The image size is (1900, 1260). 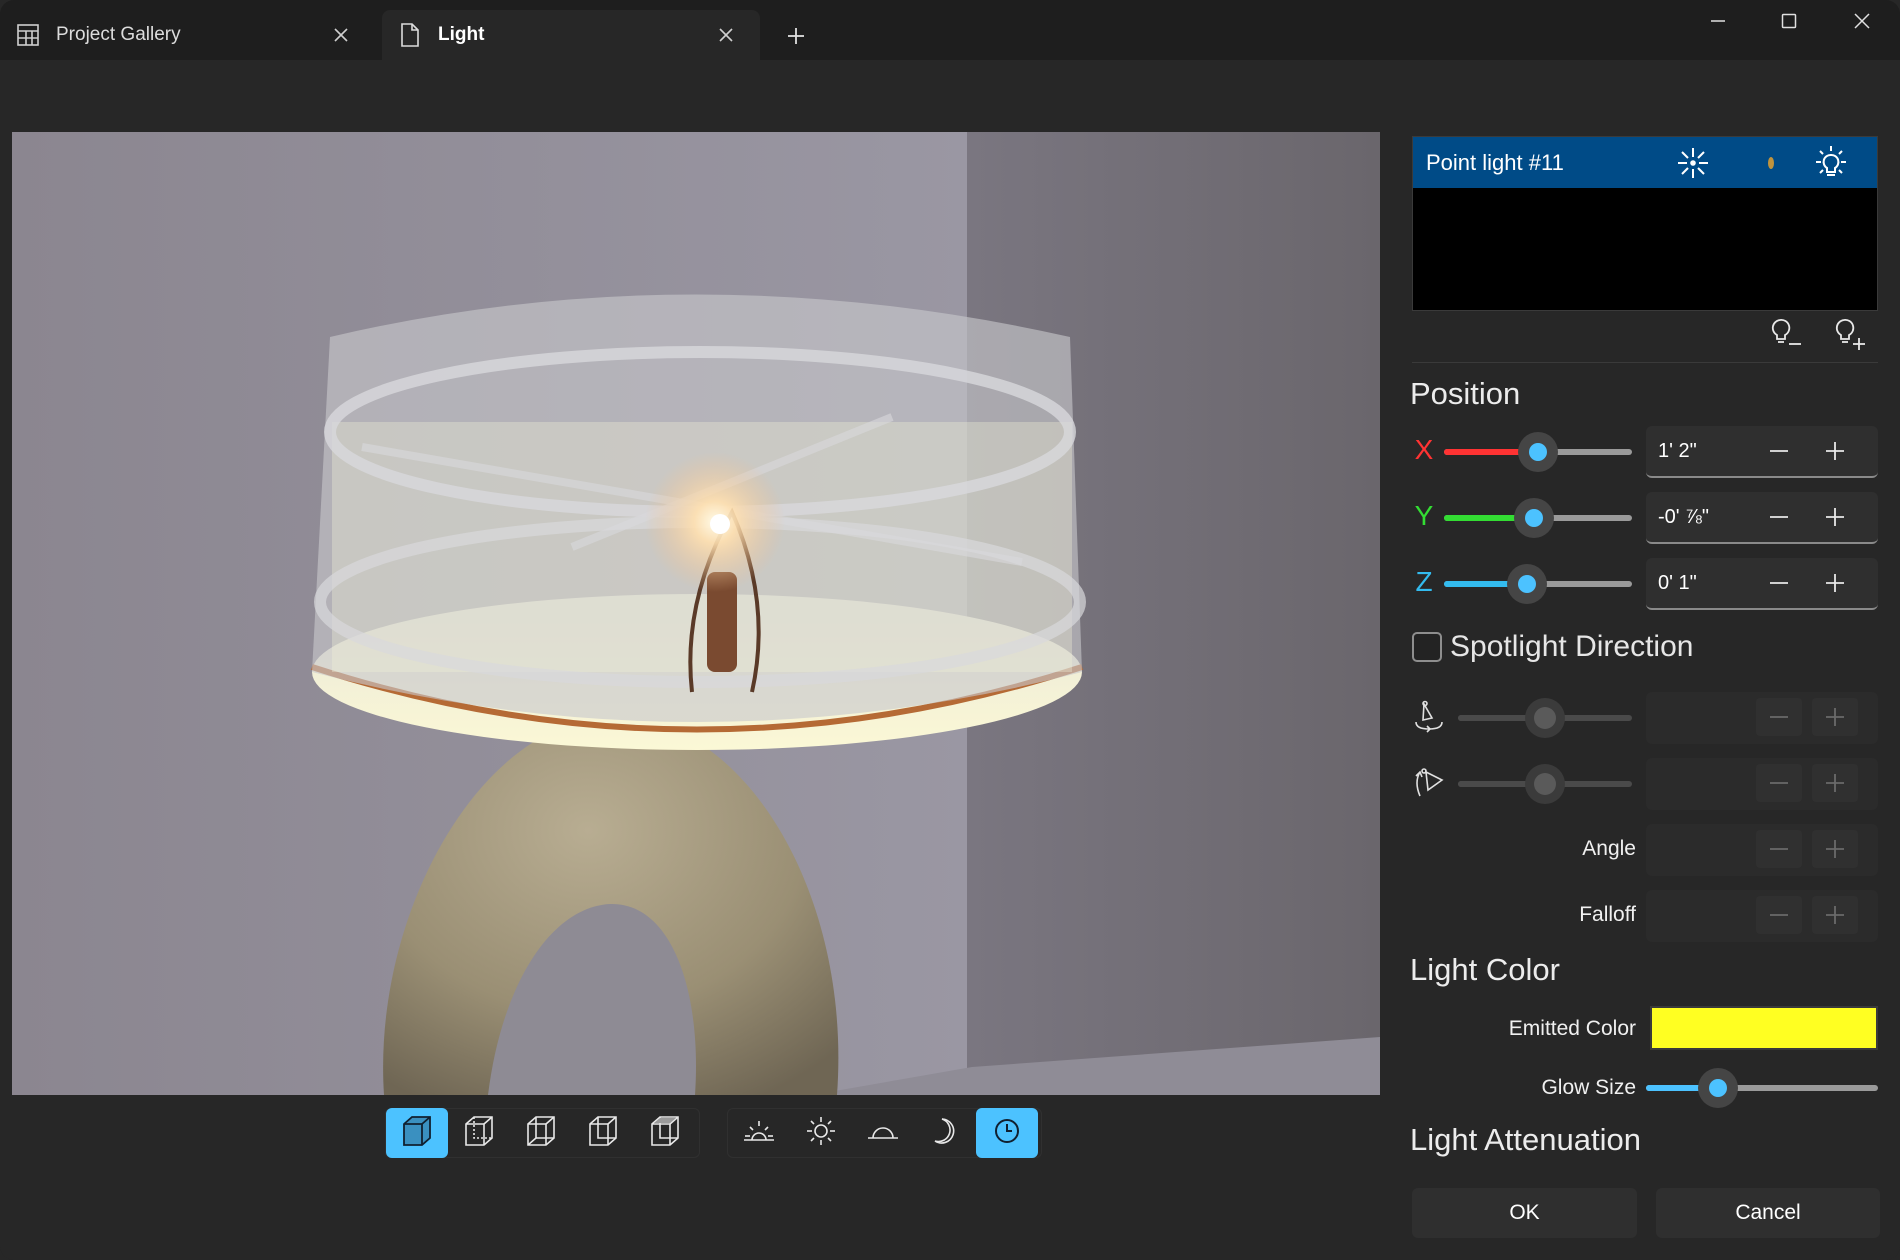 I want to click on moon-button, so click(x=945, y=1133).